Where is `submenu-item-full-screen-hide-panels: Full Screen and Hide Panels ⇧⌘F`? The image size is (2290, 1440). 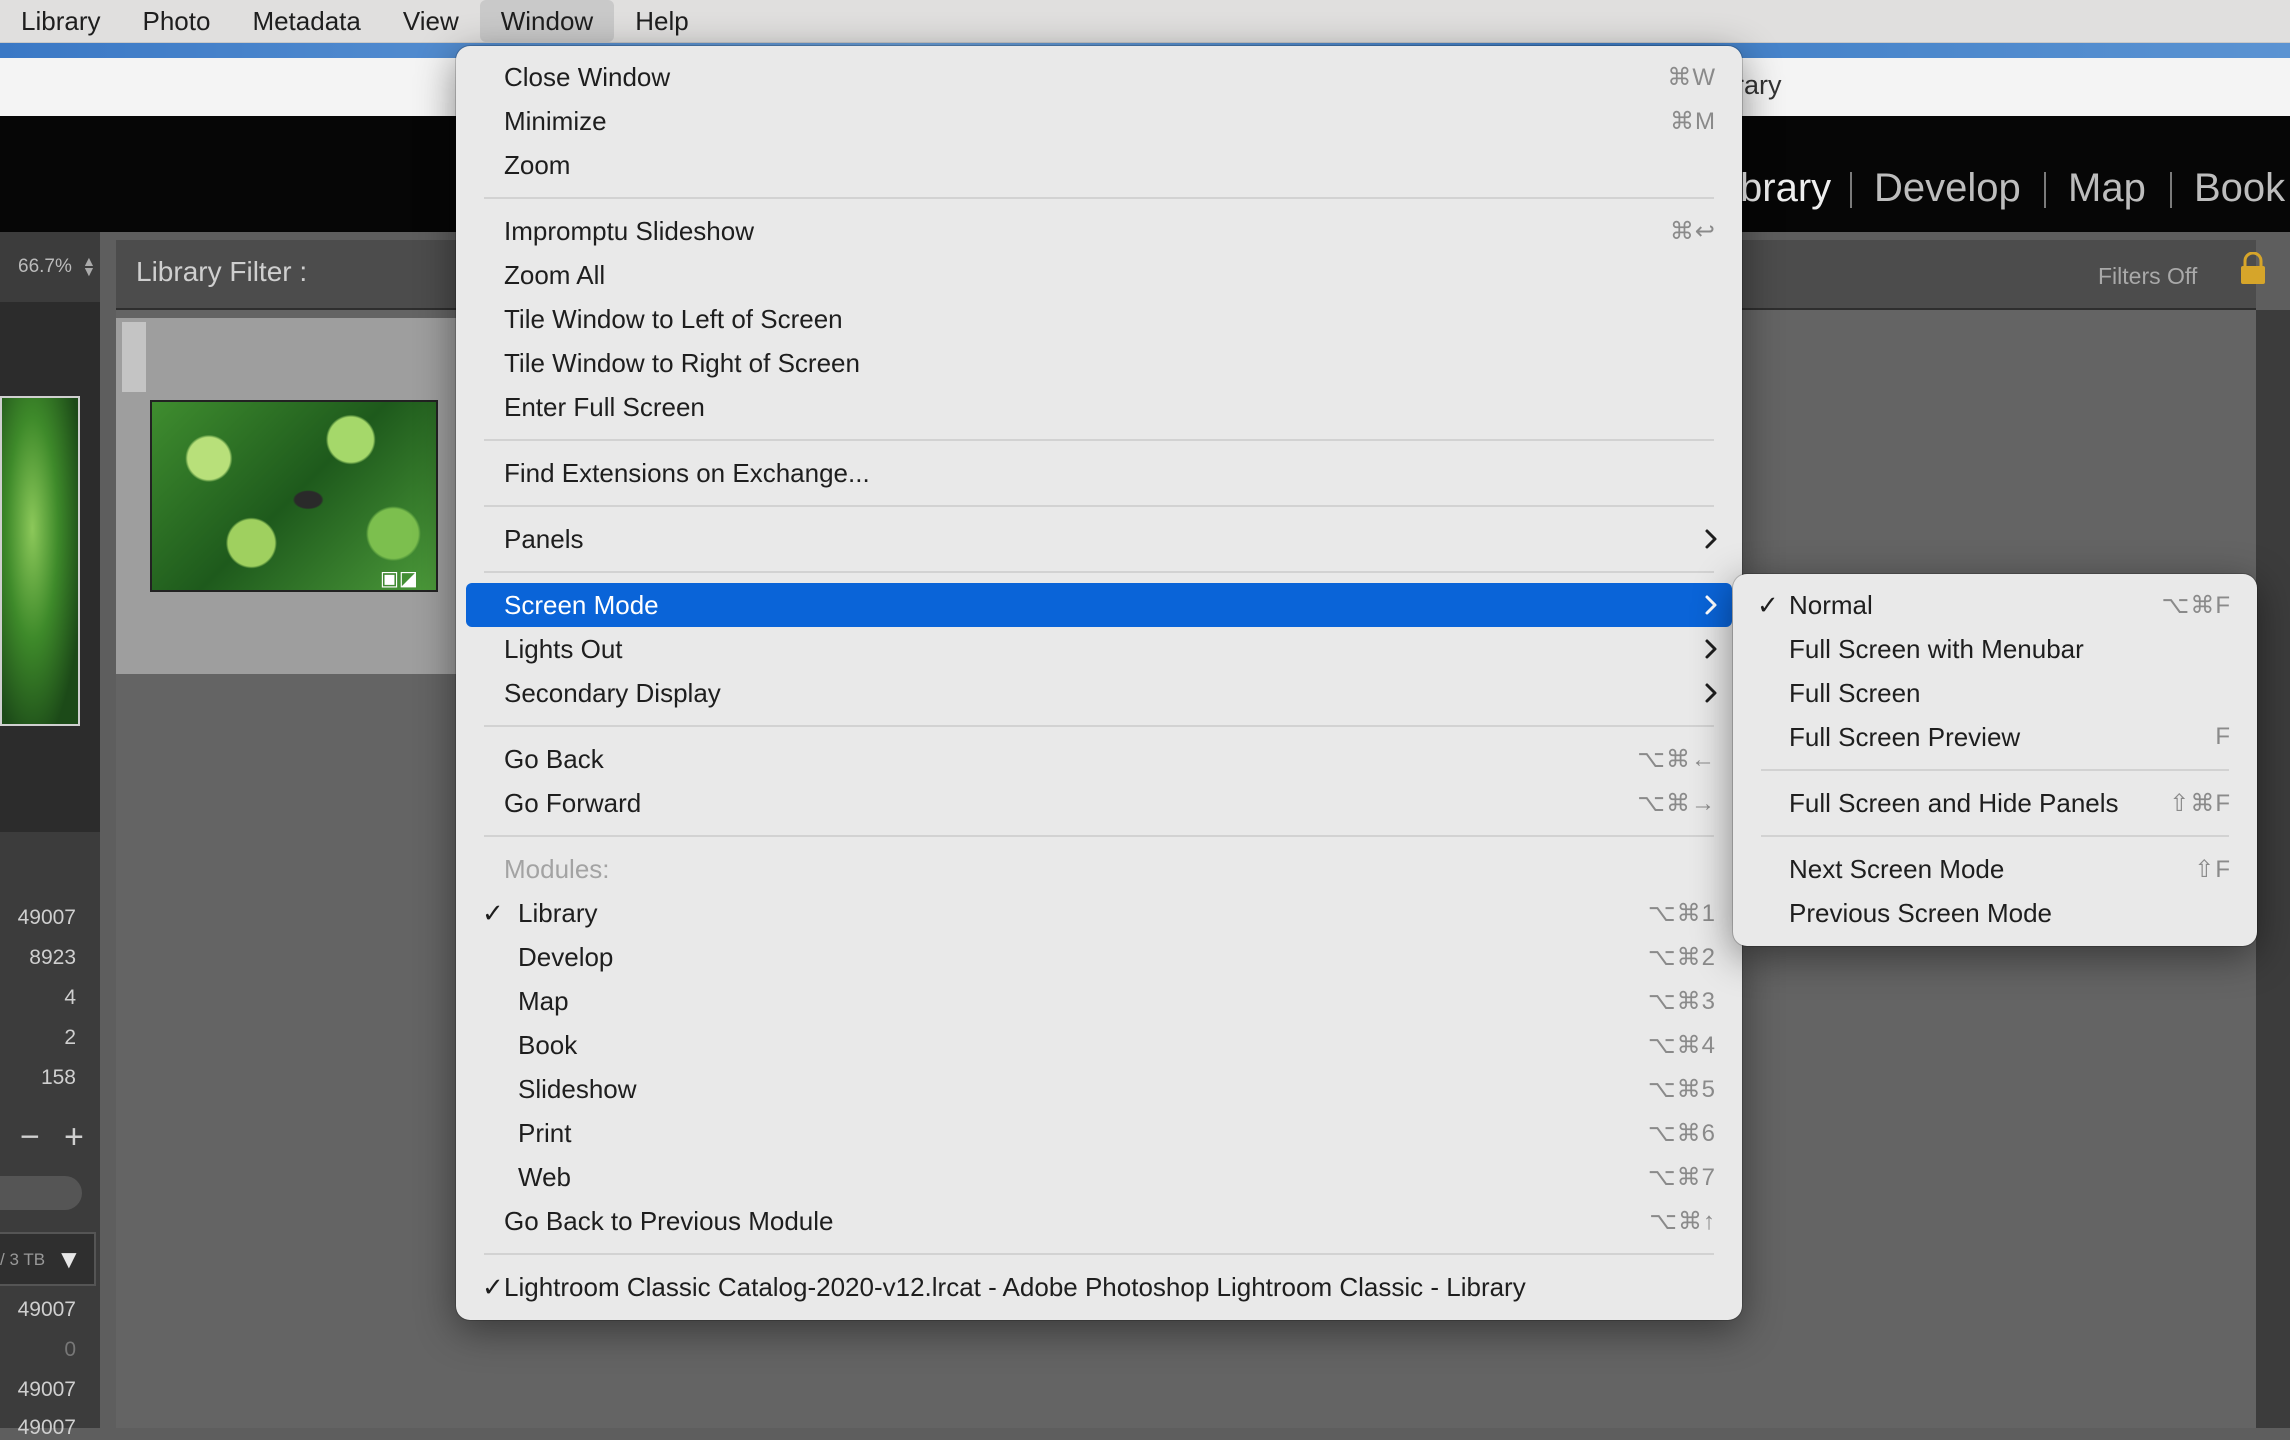 submenu-item-full-screen-hide-panels: Full Screen and Hide Panels ⇧⌘F is located at coordinates (1995, 803).